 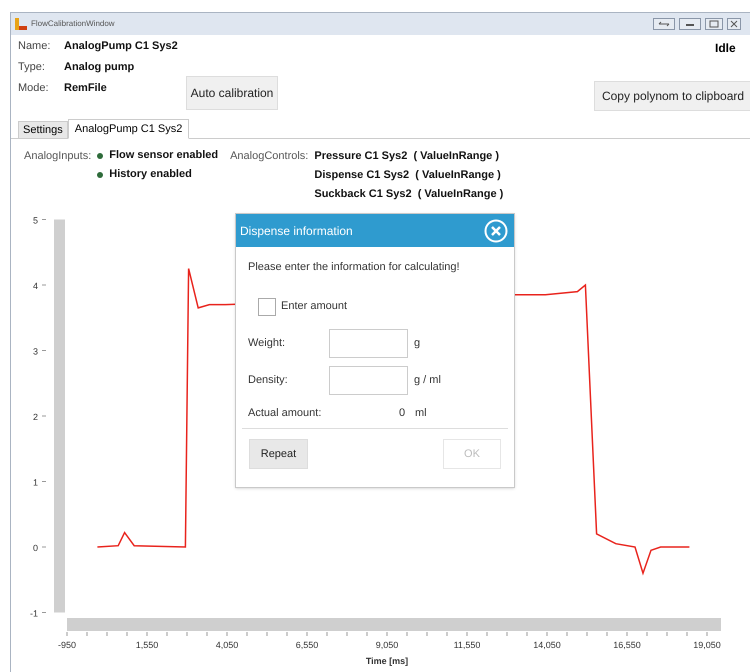 I want to click on swap-icon, so click(x=664, y=24).